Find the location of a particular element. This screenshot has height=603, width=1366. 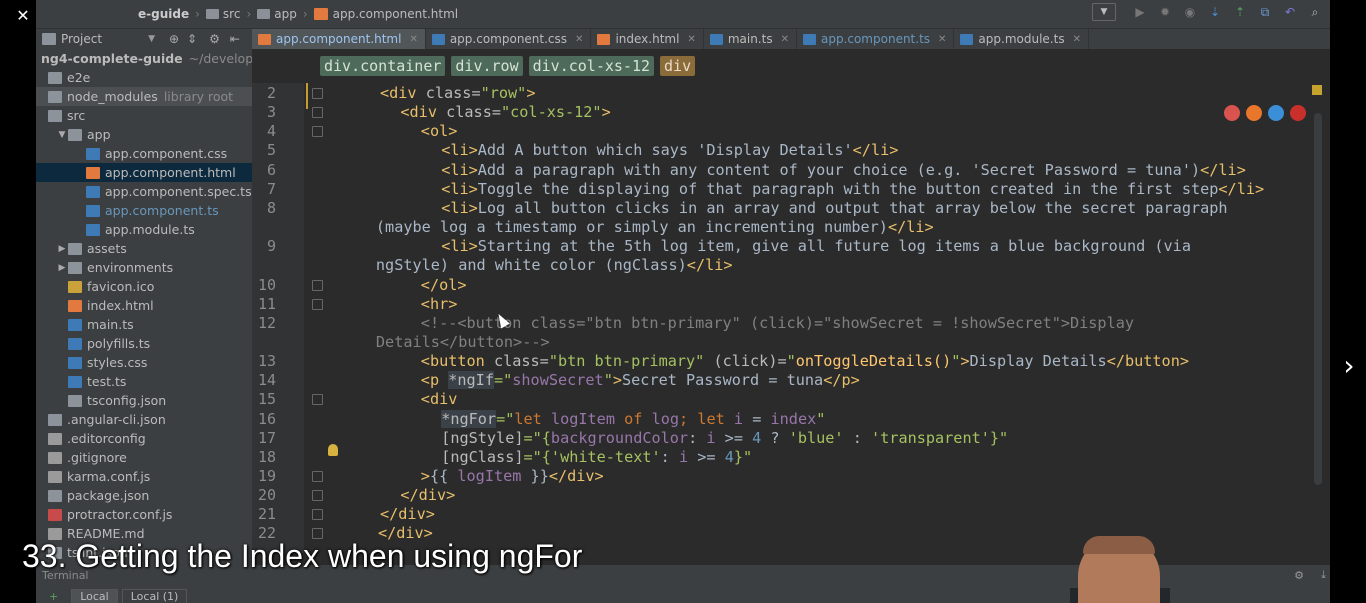

terminal-tab-local-1: Local (1) is located at coordinates (154, 596).